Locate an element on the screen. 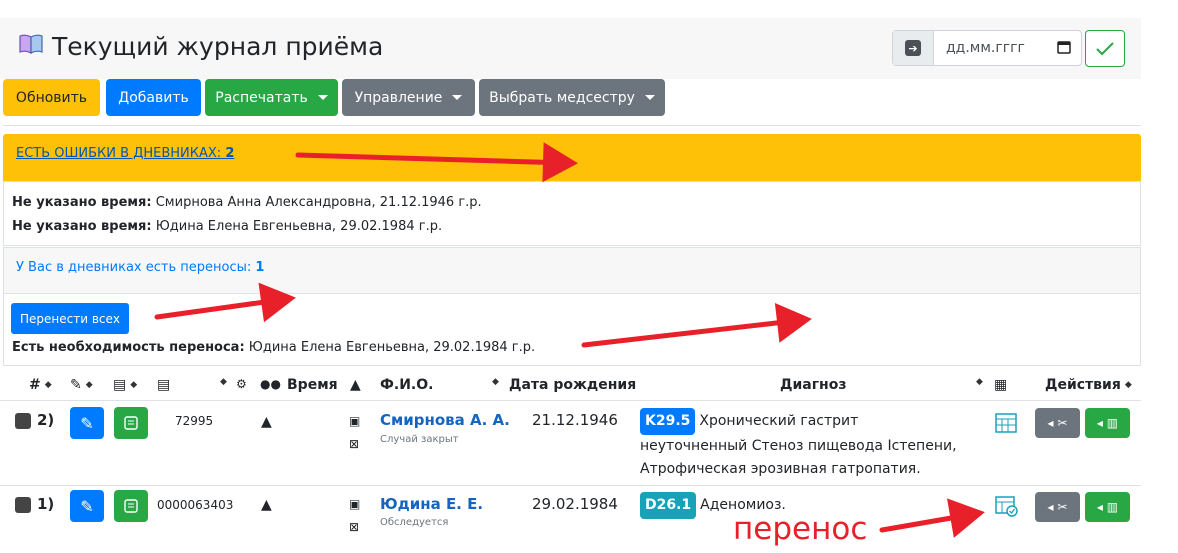  calendar-check-icon: ▦ is located at coordinates (1001, 385).